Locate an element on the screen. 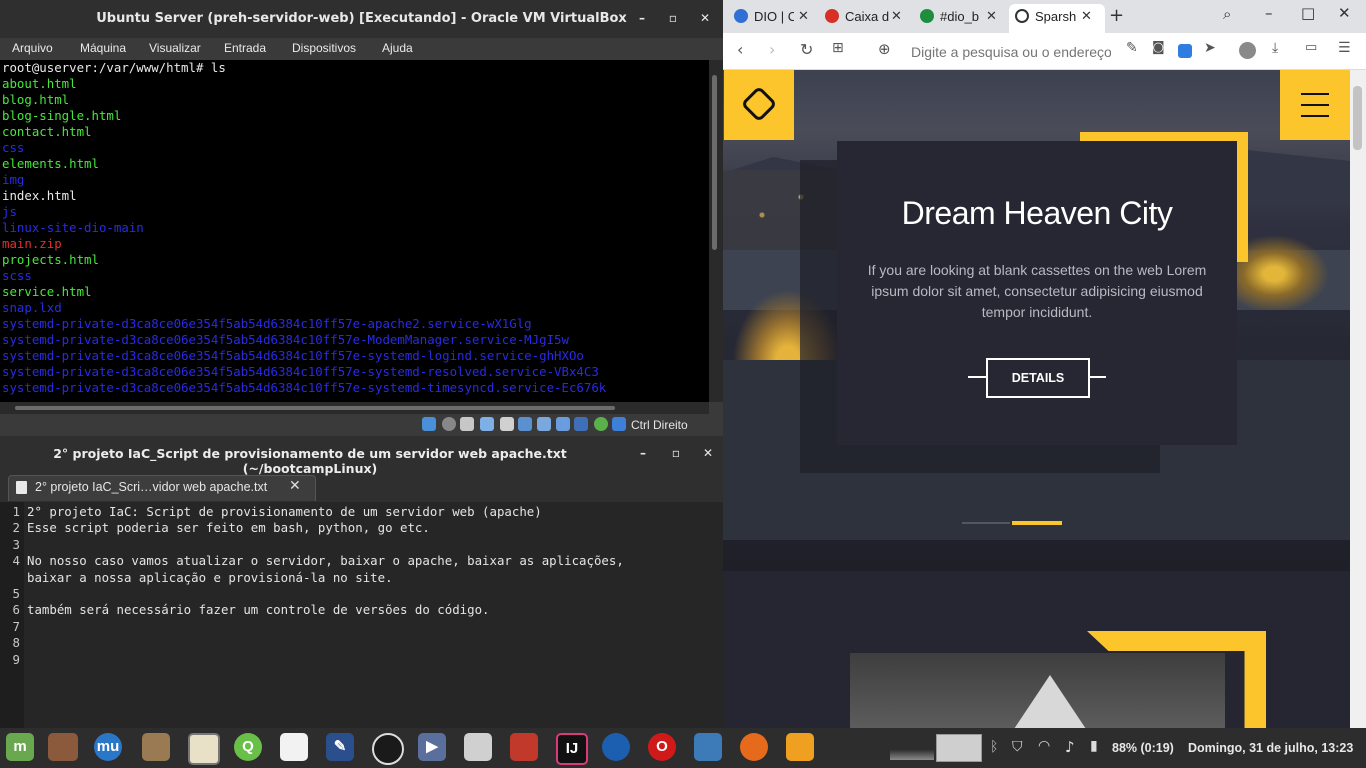 Image resolution: width=1366 pixels, height=768 pixels. browser-tab-gmail: Caixa d ✕ is located at coordinates (865, 16).